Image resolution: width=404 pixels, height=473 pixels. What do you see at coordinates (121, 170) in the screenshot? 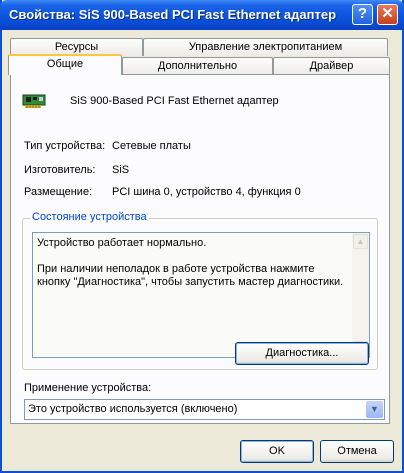
I see `manufacturer-value: SiS` at bounding box center [121, 170].